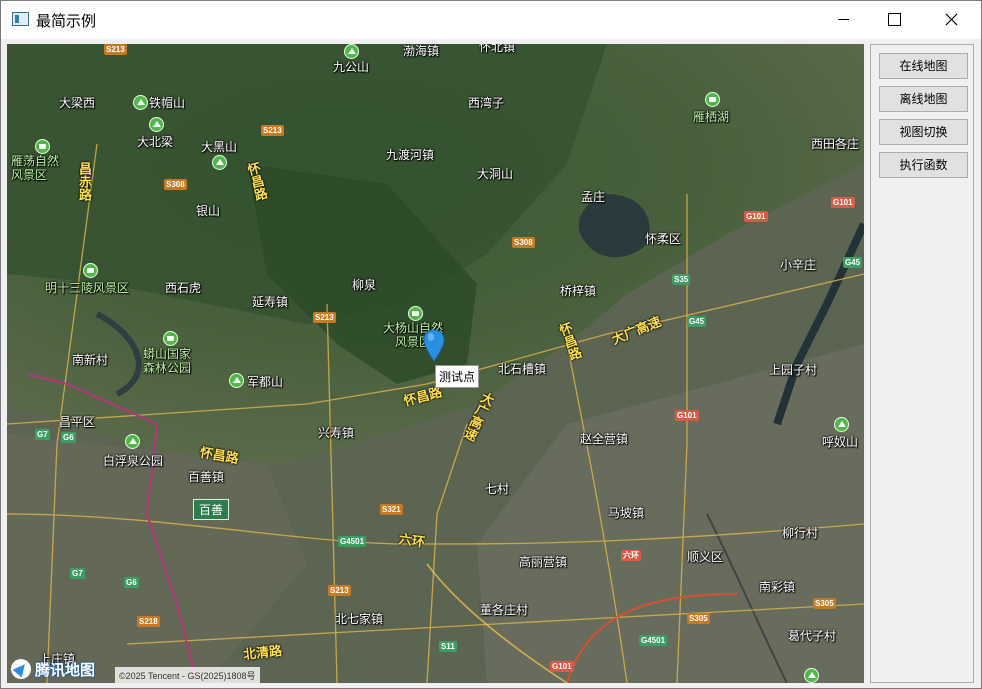 This screenshot has height=689, width=982. I want to click on road-shield: S11, so click(448, 646).